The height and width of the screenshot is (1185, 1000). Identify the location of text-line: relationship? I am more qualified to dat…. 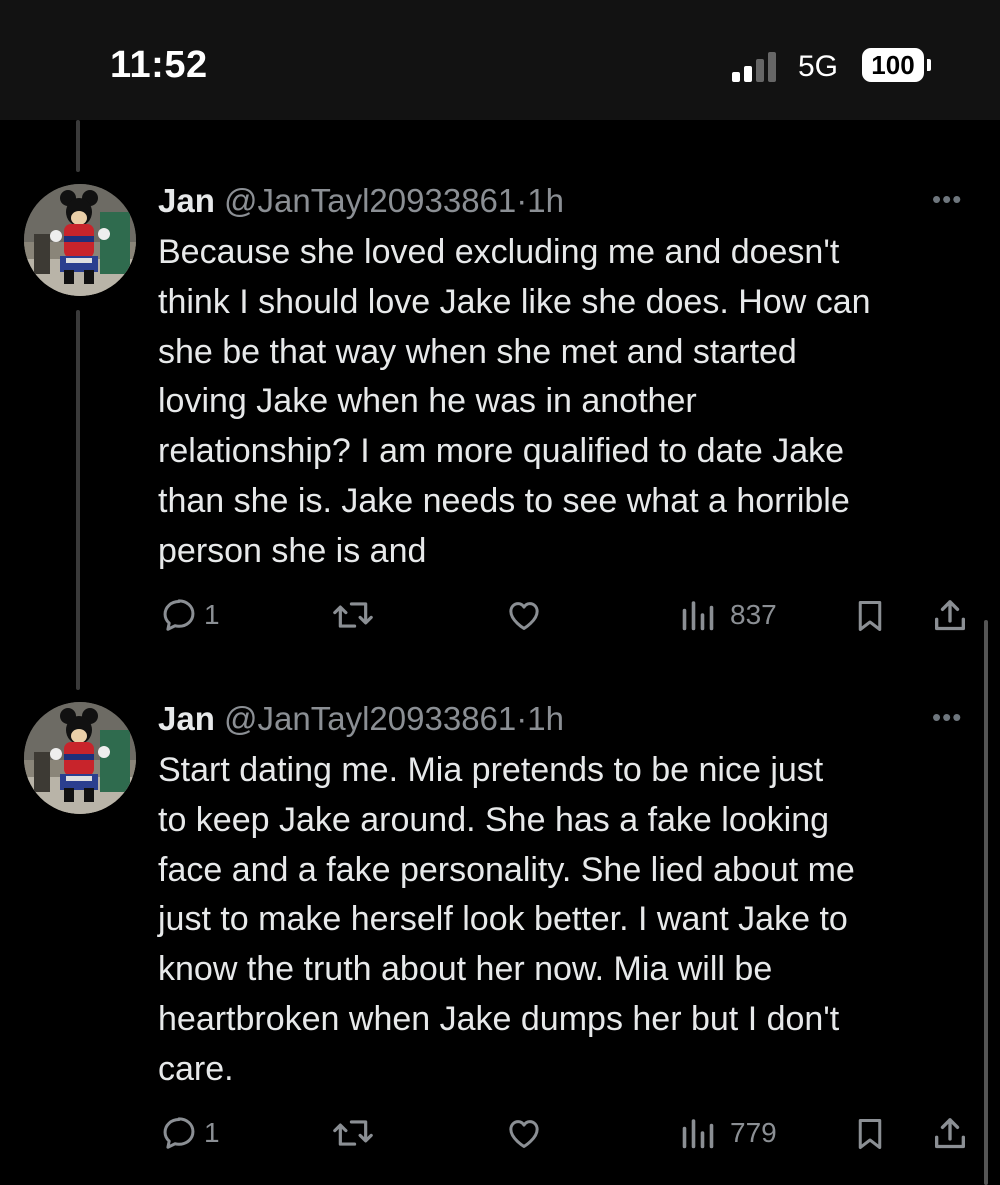
(501, 451).